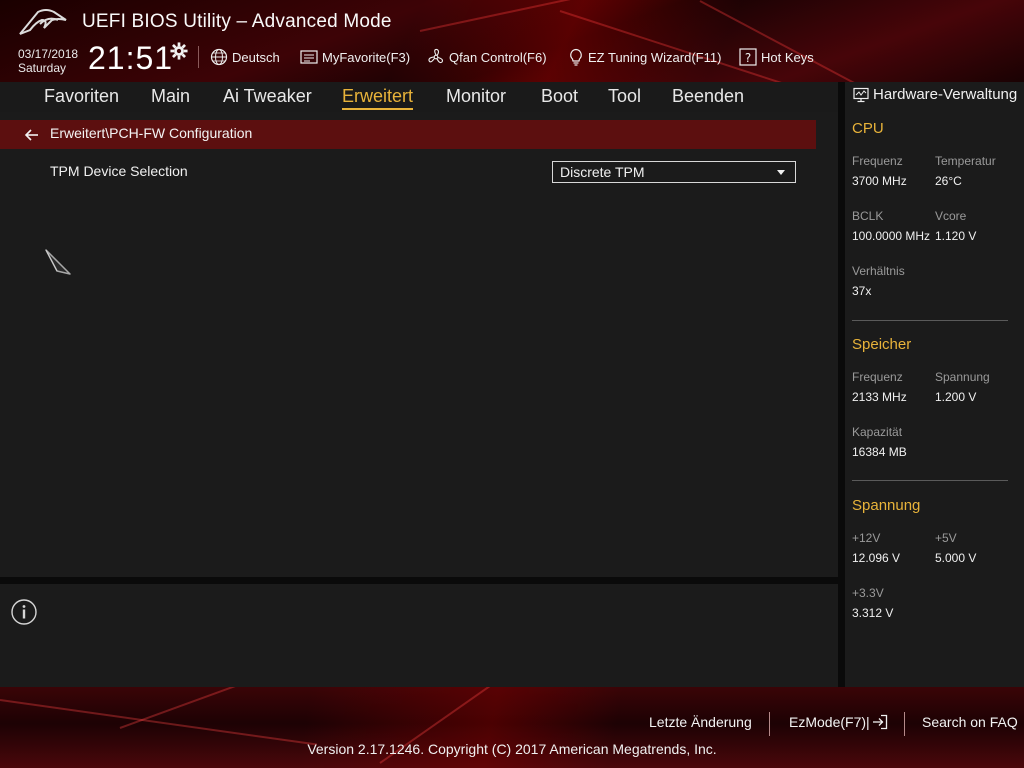  What do you see at coordinates (948, 181) in the screenshot?
I see `cpu-temperature-value: 26°C` at bounding box center [948, 181].